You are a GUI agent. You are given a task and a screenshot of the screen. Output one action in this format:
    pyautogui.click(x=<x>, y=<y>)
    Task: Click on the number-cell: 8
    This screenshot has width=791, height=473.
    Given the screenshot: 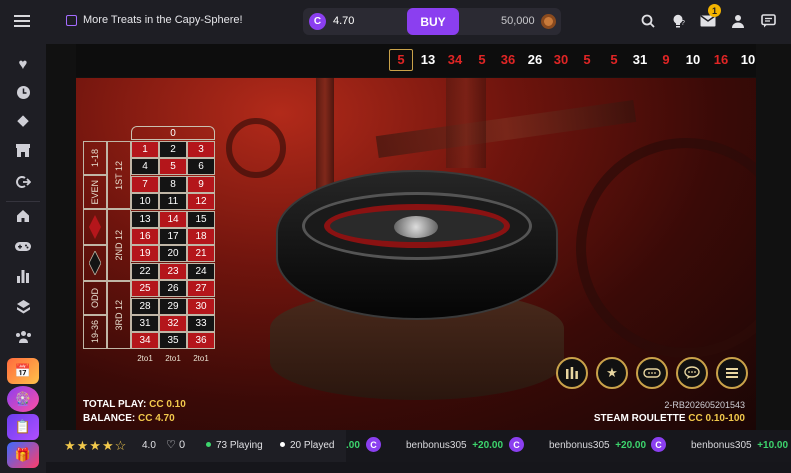 What is the action you would take?
    pyautogui.click(x=173, y=184)
    